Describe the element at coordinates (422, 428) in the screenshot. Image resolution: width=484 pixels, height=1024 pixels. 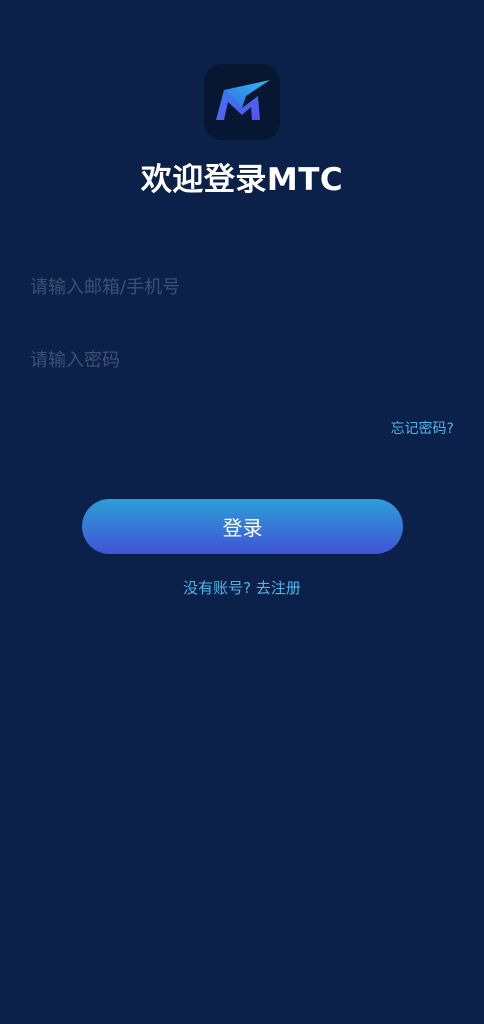
I see `forgot-password-link: 忘记密码?` at that location.